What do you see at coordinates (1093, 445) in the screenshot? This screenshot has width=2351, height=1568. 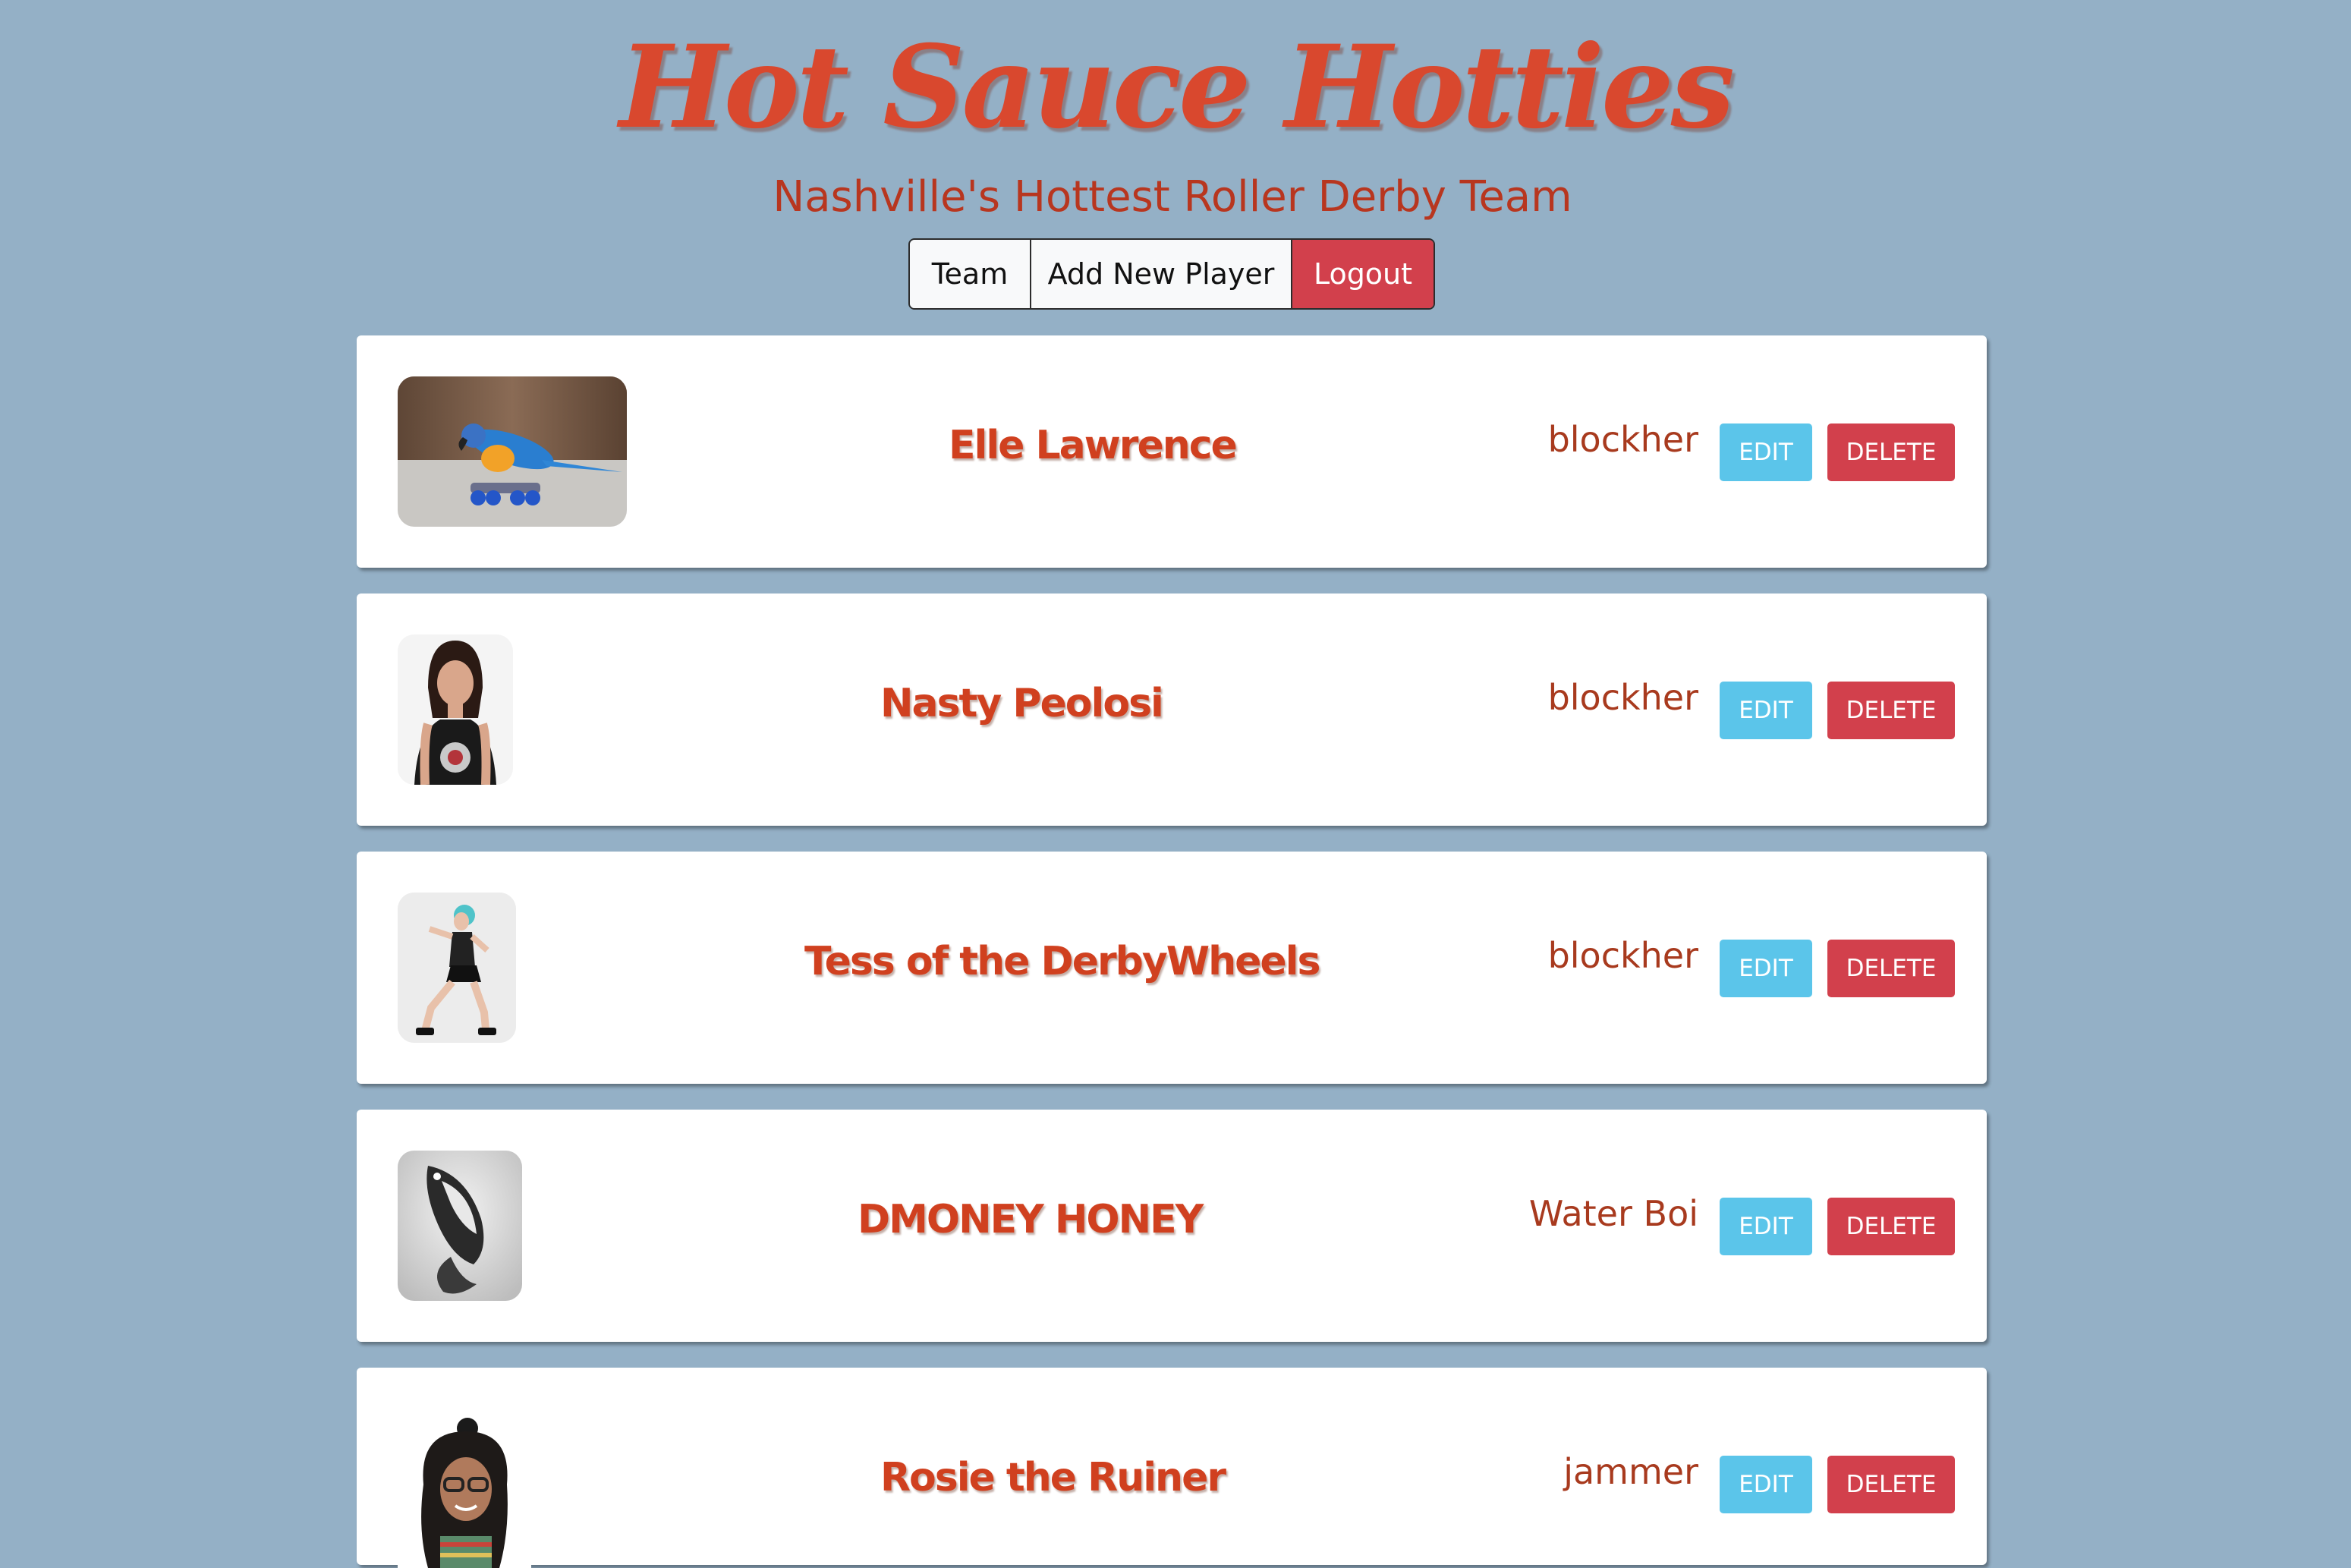 I see `player-name: Elle Lawrence` at bounding box center [1093, 445].